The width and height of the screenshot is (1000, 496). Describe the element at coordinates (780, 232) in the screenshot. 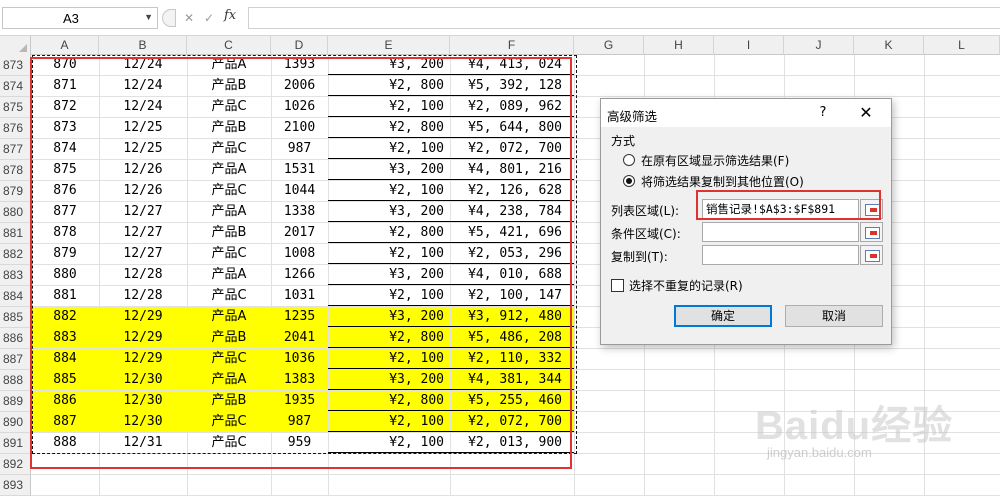

I see `criteria-range-input` at that location.